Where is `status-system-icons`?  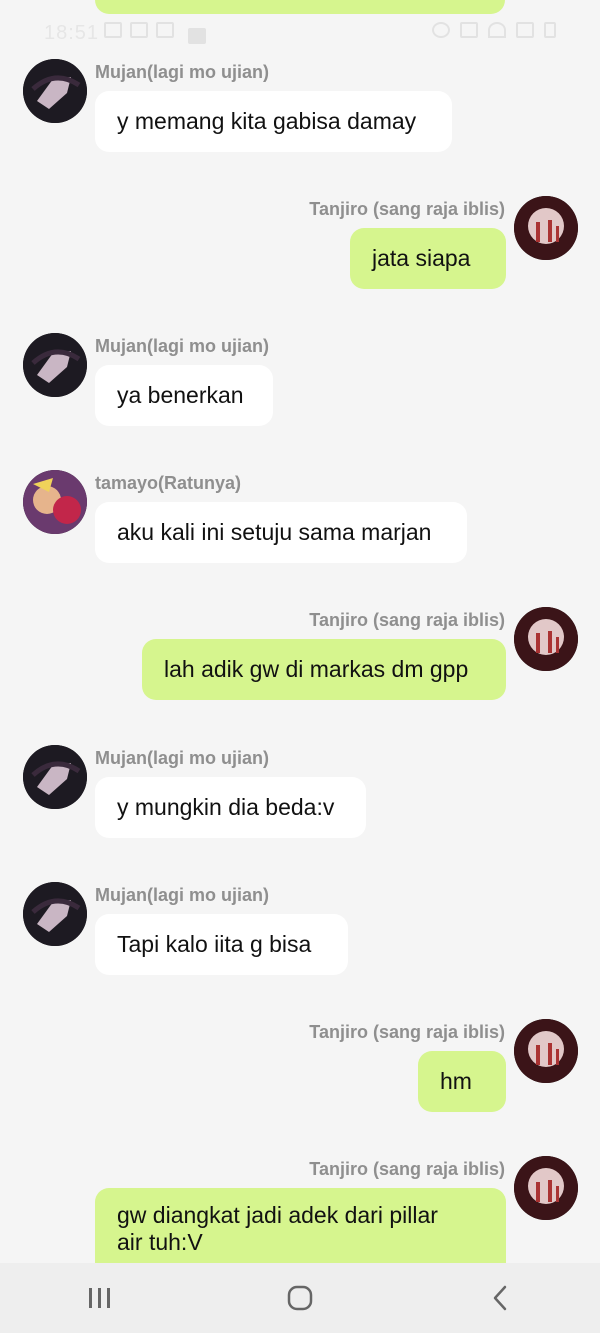 status-system-icons is located at coordinates (494, 30).